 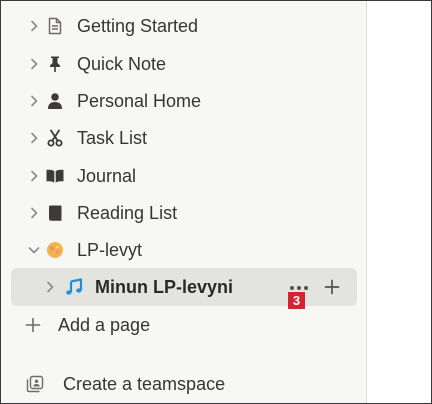 I want to click on create-teamspace-button: Create a teamspace, so click(x=183, y=384).